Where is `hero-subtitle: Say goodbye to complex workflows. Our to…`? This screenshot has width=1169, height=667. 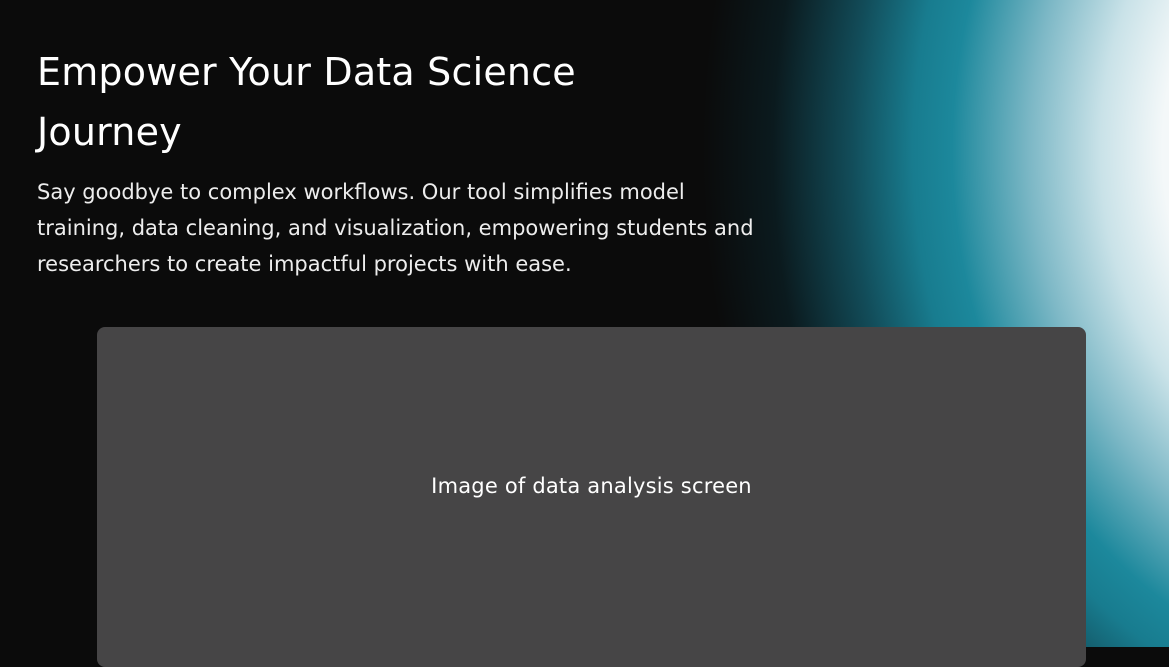
hero-subtitle: Say goodbye to complex workflows. Our to… is located at coordinates (395, 228).